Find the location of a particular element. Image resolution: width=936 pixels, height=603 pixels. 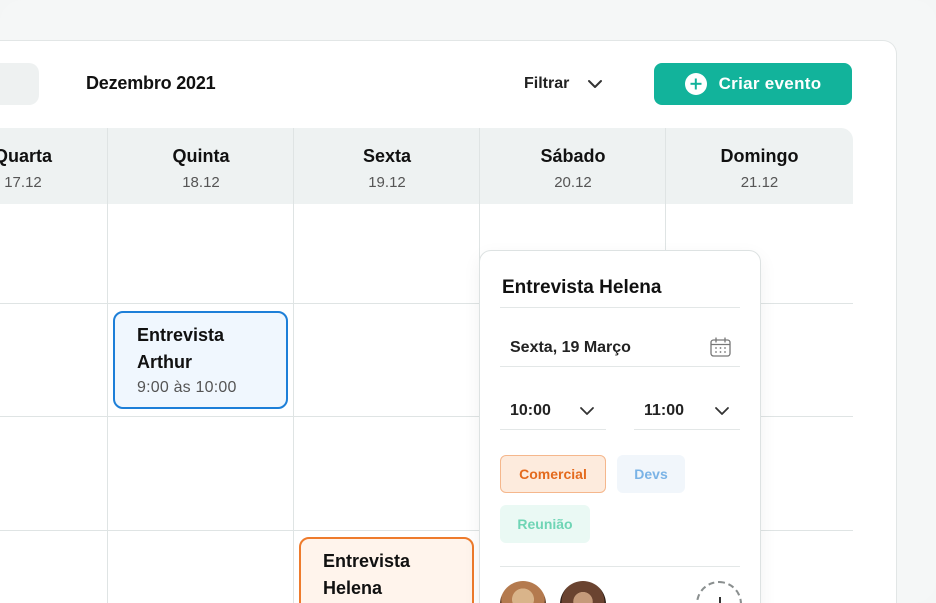

event-title: Entrevista Arthur is located at coordinates (181, 348).